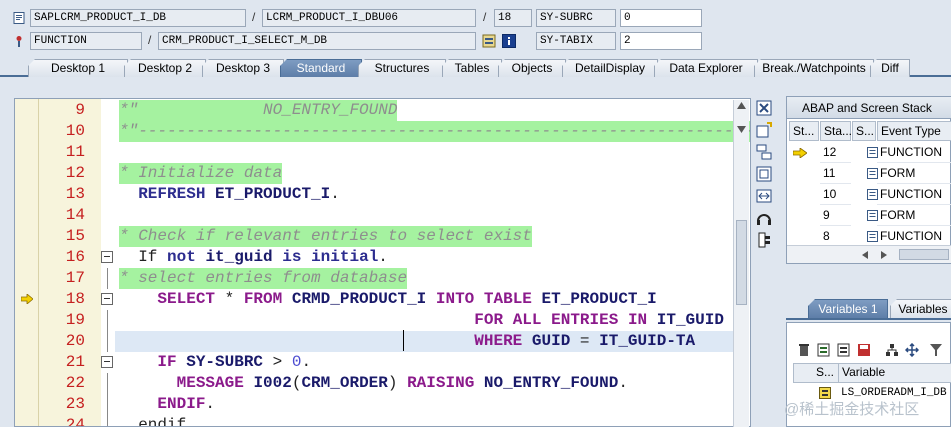 The height and width of the screenshot is (427, 951). What do you see at coordinates (513, 18) in the screenshot?
I see `line-number-field: 18` at bounding box center [513, 18].